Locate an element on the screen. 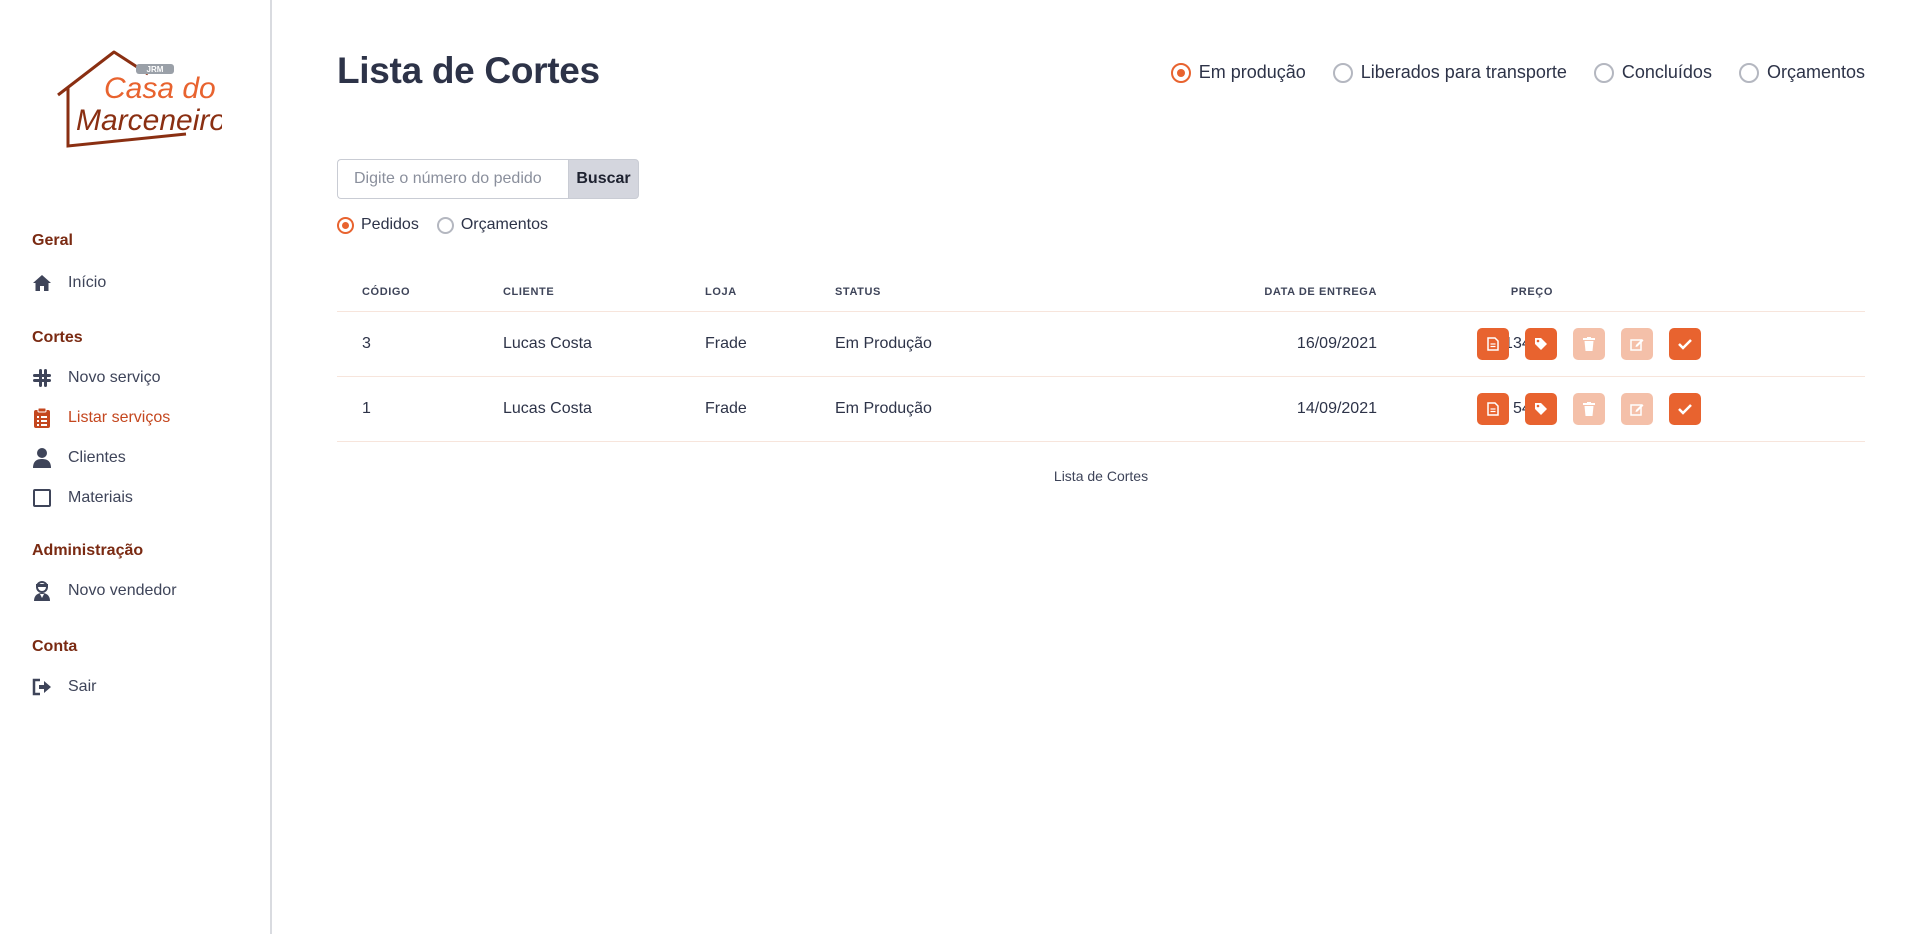 This screenshot has width=1918, height=934. status-filter-concluidos: Concluídos is located at coordinates (1652, 72).